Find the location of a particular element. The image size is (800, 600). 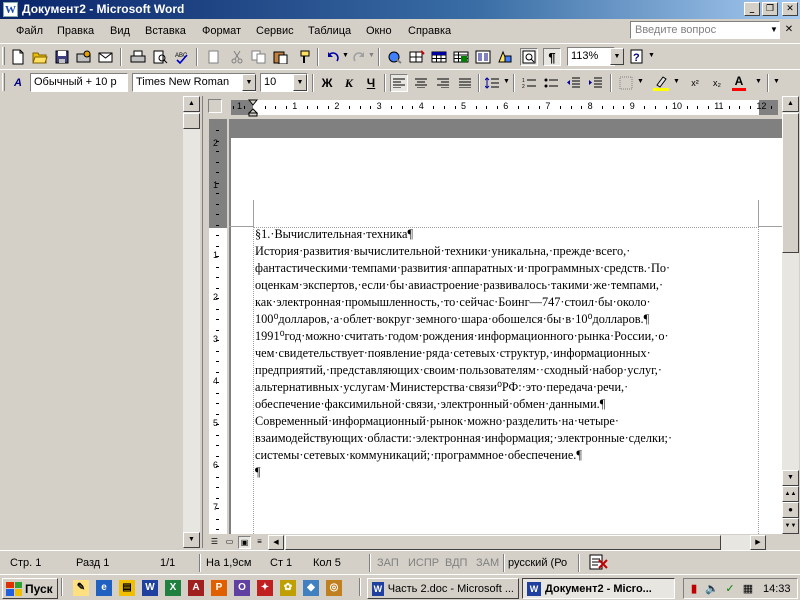

restore-button: ❐ is located at coordinates (770, 9).